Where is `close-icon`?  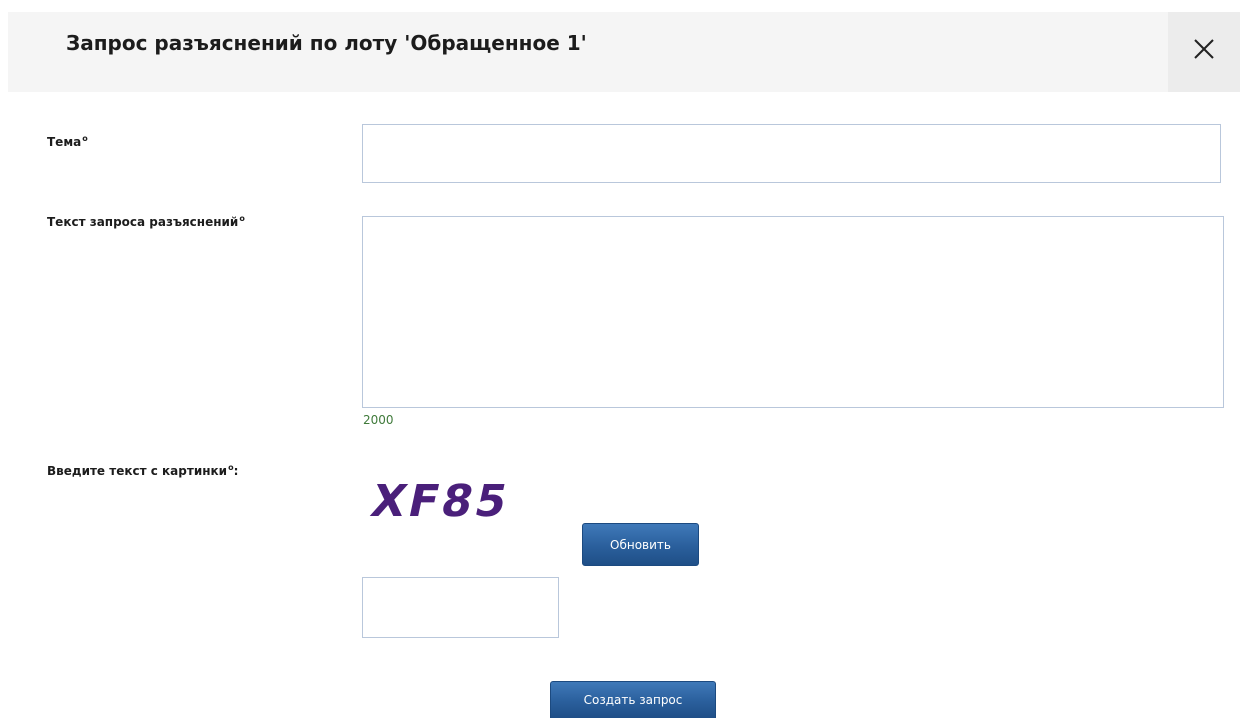
close-icon is located at coordinates (1204, 49).